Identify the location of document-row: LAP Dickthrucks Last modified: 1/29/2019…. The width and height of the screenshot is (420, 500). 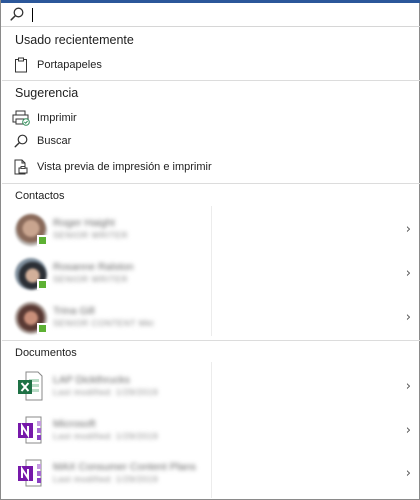
(214, 387).